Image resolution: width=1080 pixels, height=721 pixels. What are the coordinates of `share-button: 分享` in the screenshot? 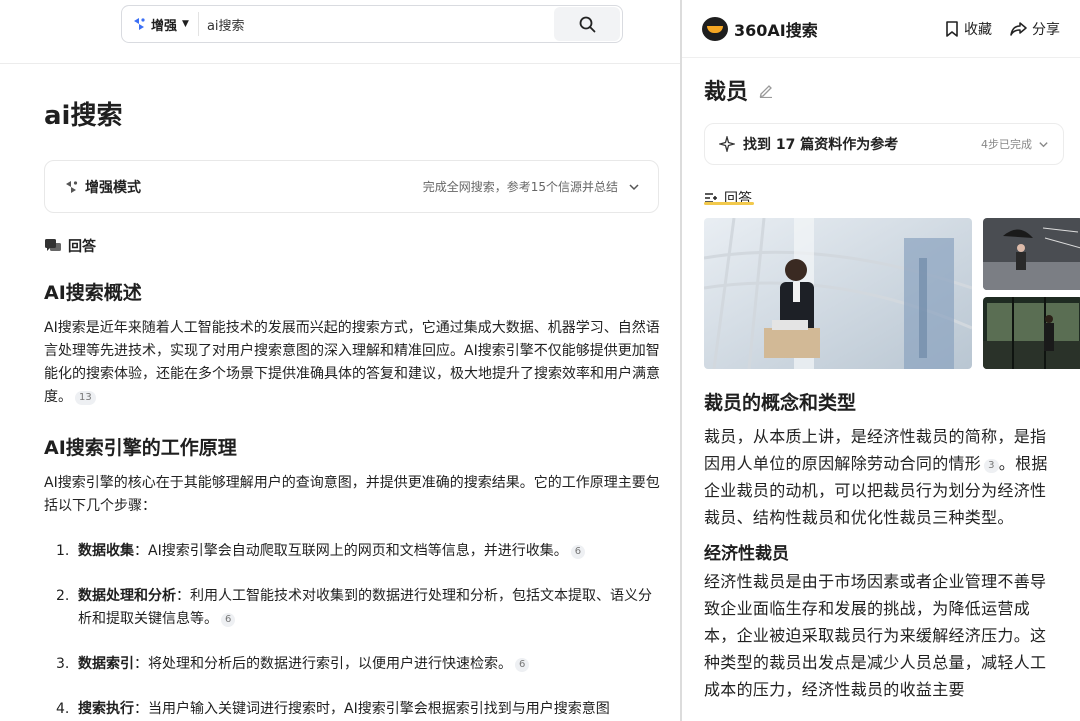 It's located at (1035, 29).